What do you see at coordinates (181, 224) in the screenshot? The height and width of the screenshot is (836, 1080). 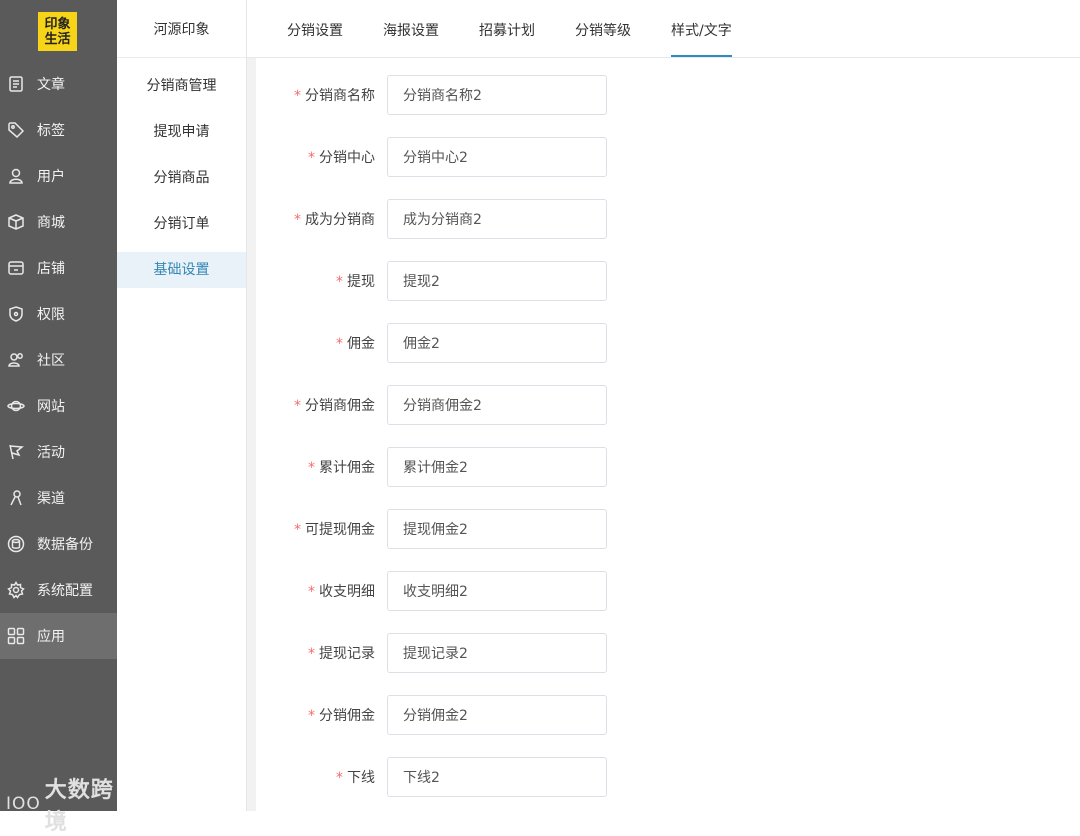 I see `subnav-item-distribution-orders: 分销订单` at bounding box center [181, 224].